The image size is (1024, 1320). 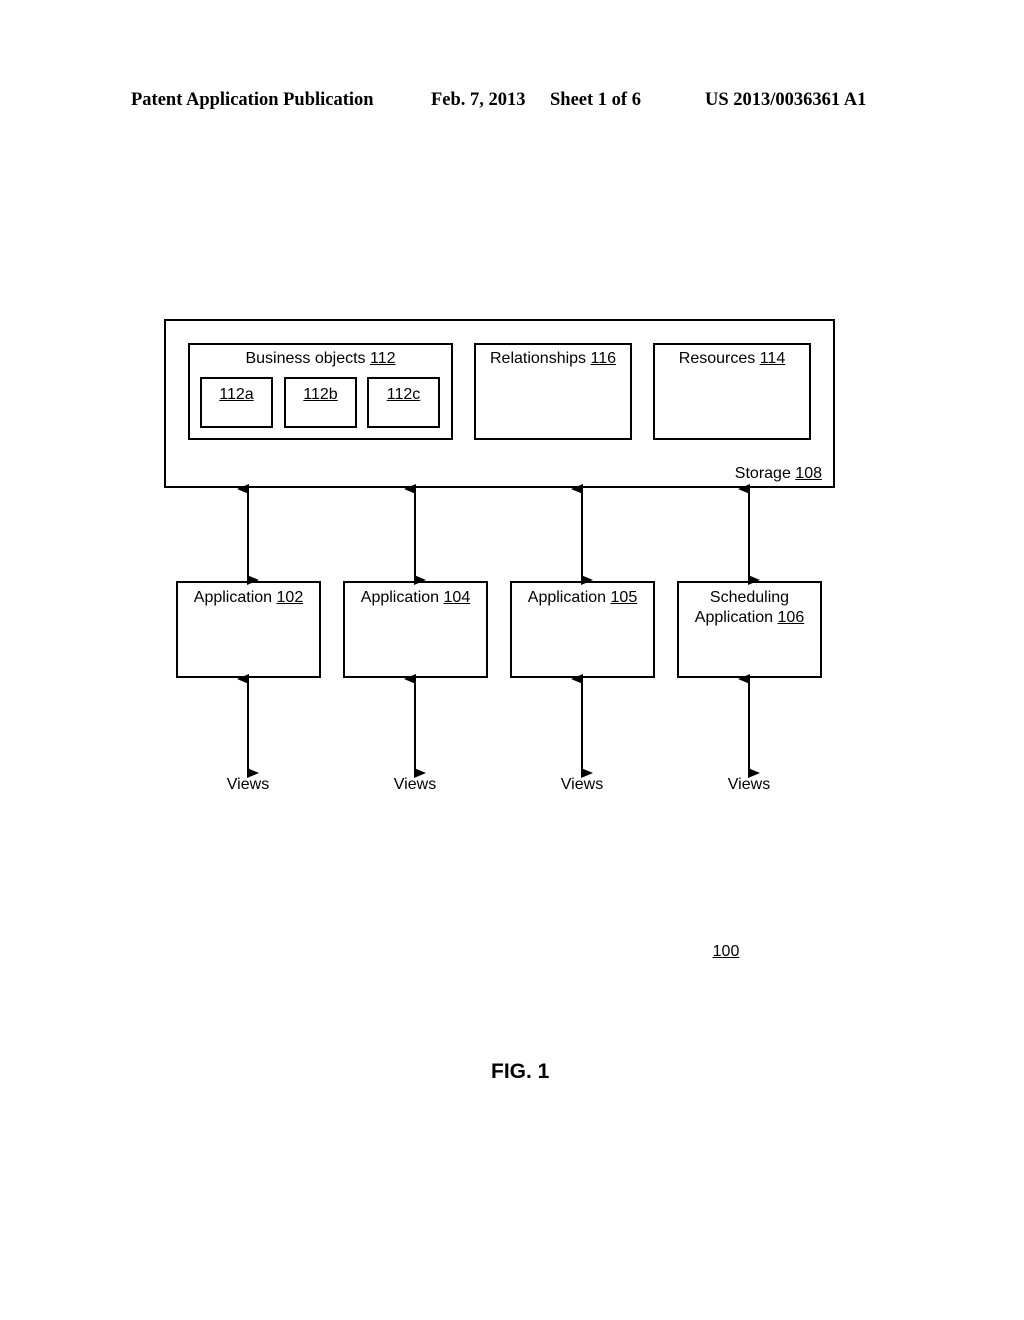 I want to click on resources-label: Resources 114, so click(x=732, y=358).